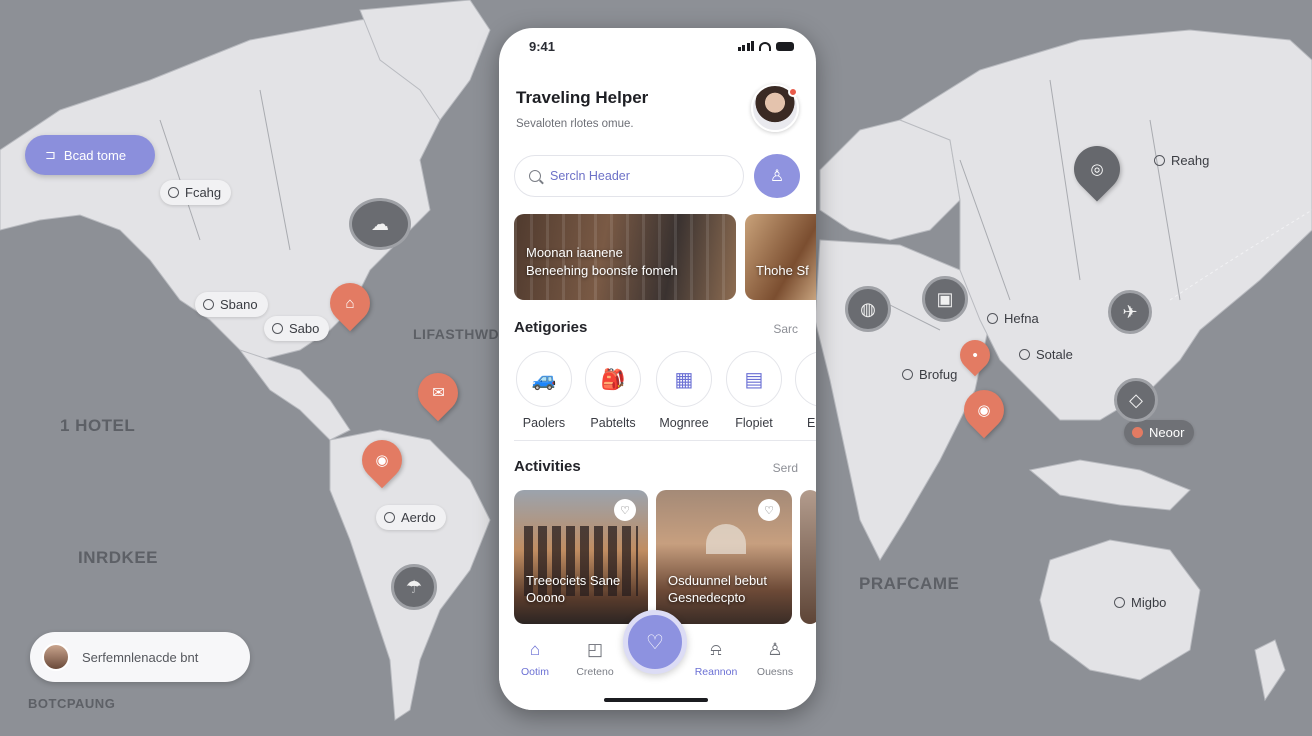 The width and height of the screenshot is (1312, 736). I want to click on divider, so click(665, 440).